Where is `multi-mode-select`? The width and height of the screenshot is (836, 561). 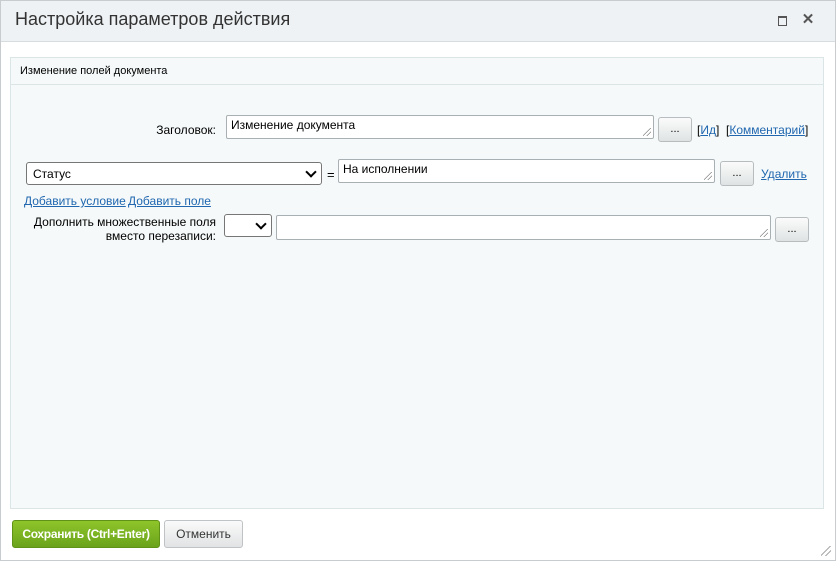
multi-mode-select is located at coordinates (248, 225).